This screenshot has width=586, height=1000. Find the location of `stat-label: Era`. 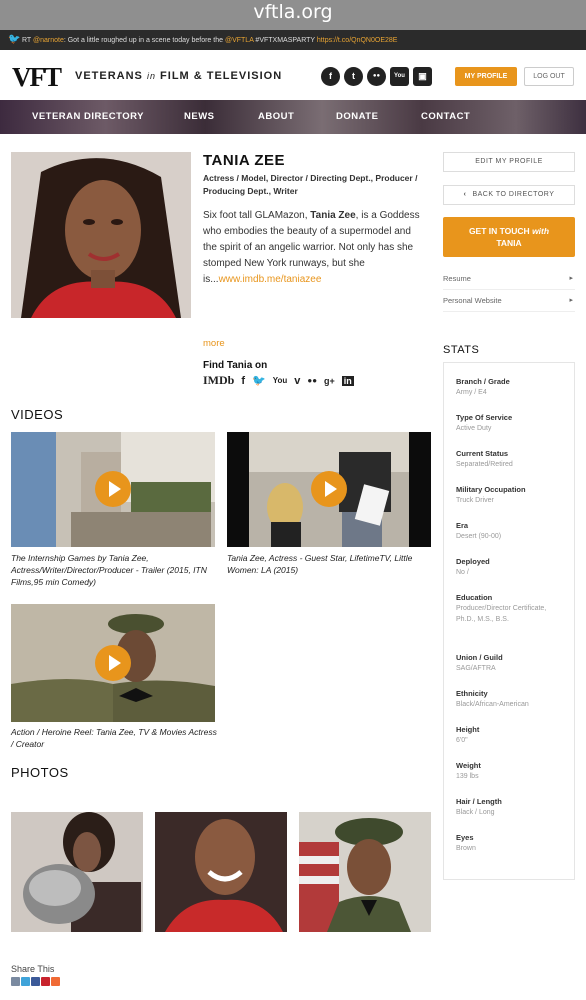

stat-label: Era is located at coordinates (462, 525).